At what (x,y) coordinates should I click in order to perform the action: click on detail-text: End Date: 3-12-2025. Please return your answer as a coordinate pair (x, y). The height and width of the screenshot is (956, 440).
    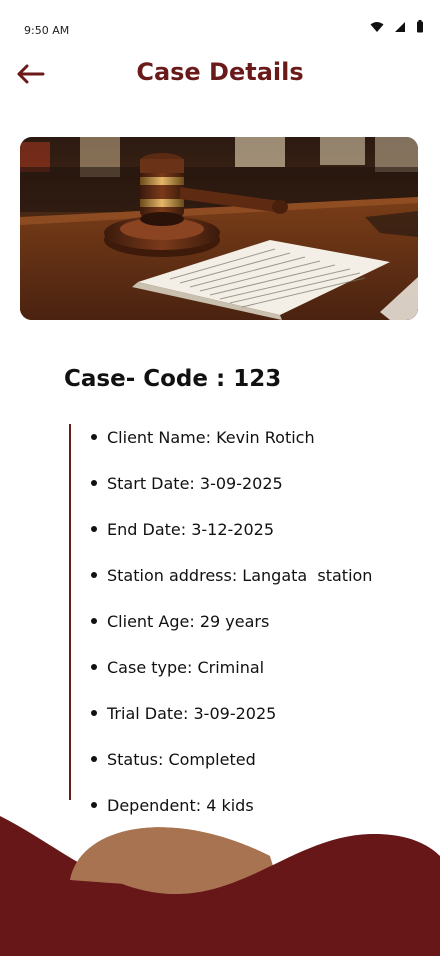
    Looking at the image, I should click on (191, 529).